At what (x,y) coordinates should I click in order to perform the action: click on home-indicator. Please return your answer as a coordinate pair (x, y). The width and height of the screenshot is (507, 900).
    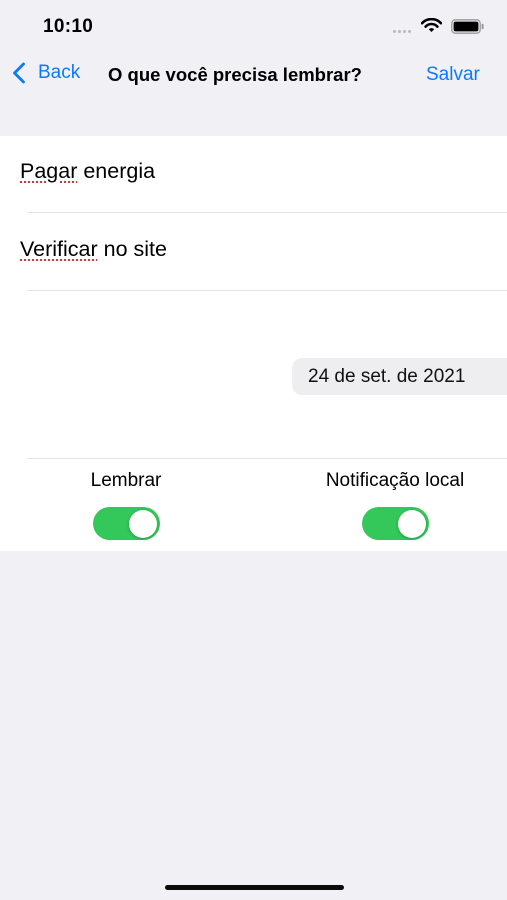
    Looking at the image, I should click on (254, 887).